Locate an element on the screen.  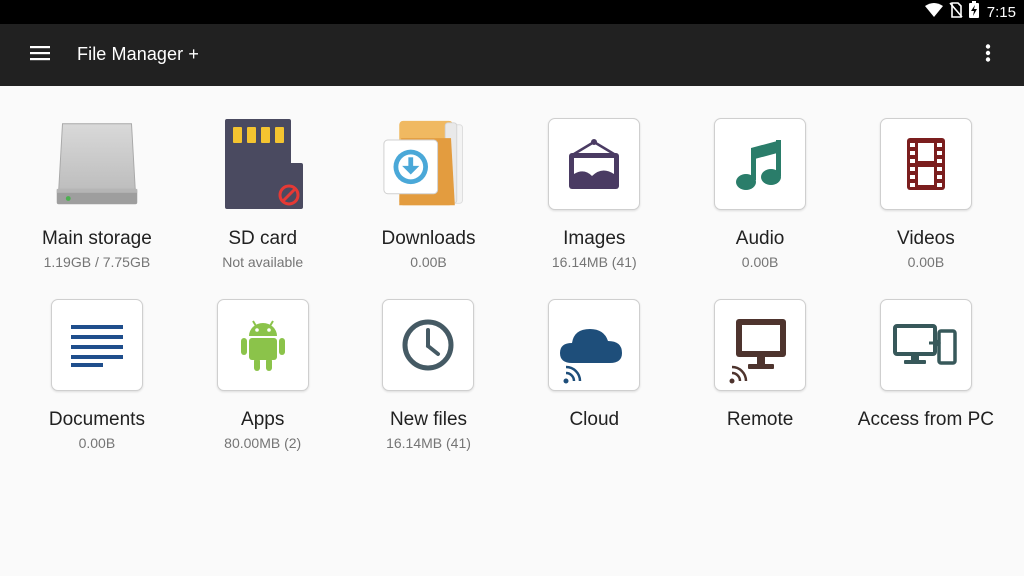
menu-button is located at coordinates (40, 55).